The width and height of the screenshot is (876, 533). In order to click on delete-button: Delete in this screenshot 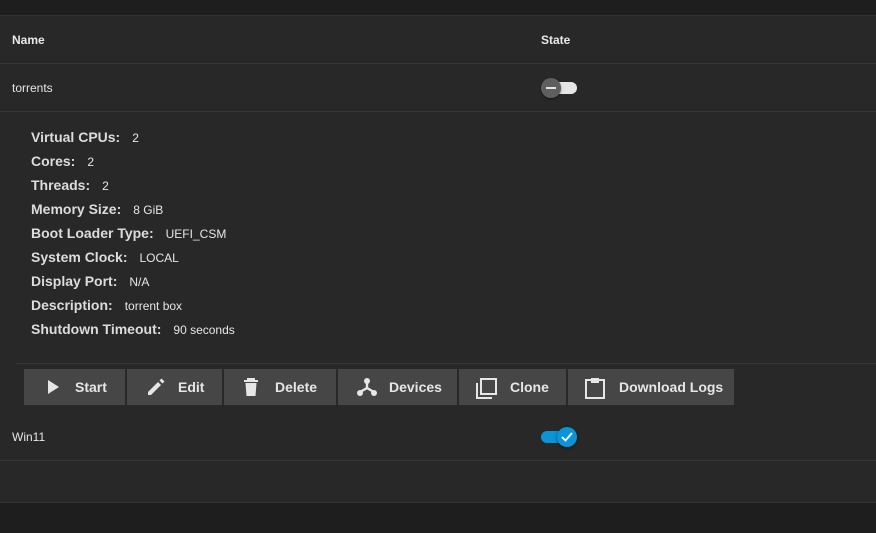, I will do `click(280, 387)`.